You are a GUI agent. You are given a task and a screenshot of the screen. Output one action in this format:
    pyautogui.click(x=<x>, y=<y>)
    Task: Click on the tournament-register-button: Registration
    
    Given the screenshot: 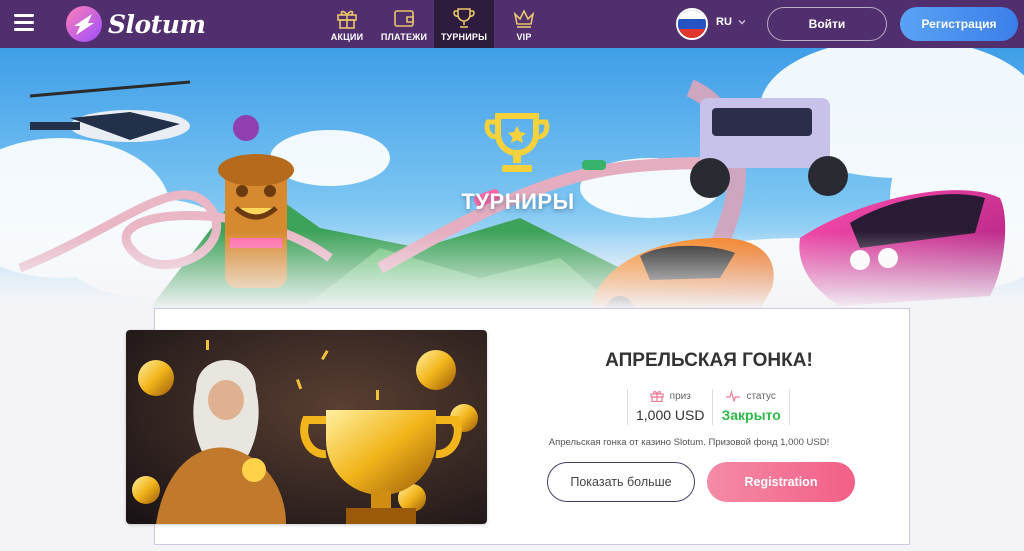 What is the action you would take?
    pyautogui.click(x=781, y=482)
    